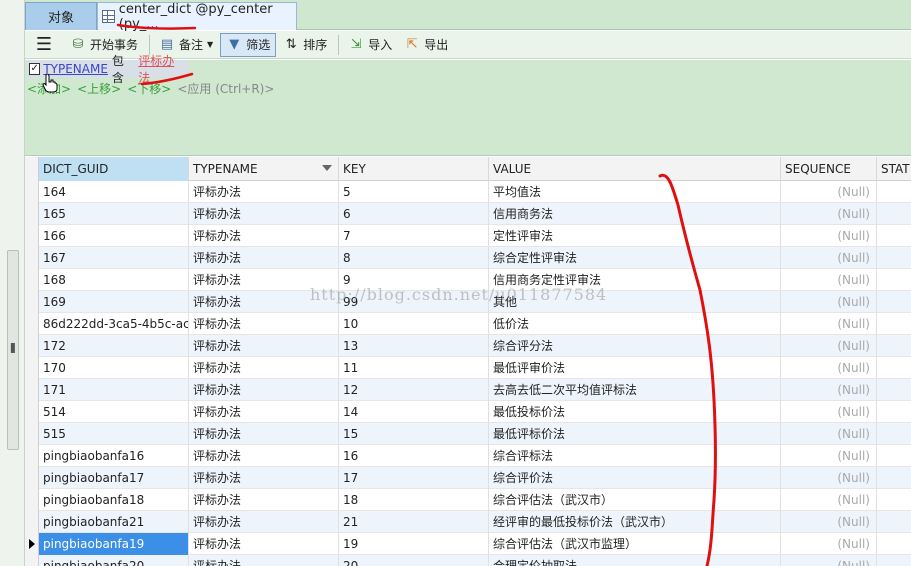  I want to click on table-row: pingbiaobanfa20 评标办法 20 合理定价抽取法 (Null), so click(468, 560).